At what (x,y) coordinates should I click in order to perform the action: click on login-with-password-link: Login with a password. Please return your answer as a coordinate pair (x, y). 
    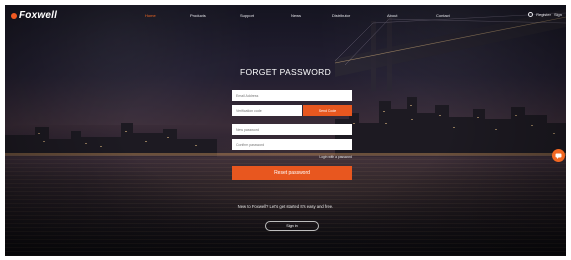
    Looking at the image, I should click on (292, 157).